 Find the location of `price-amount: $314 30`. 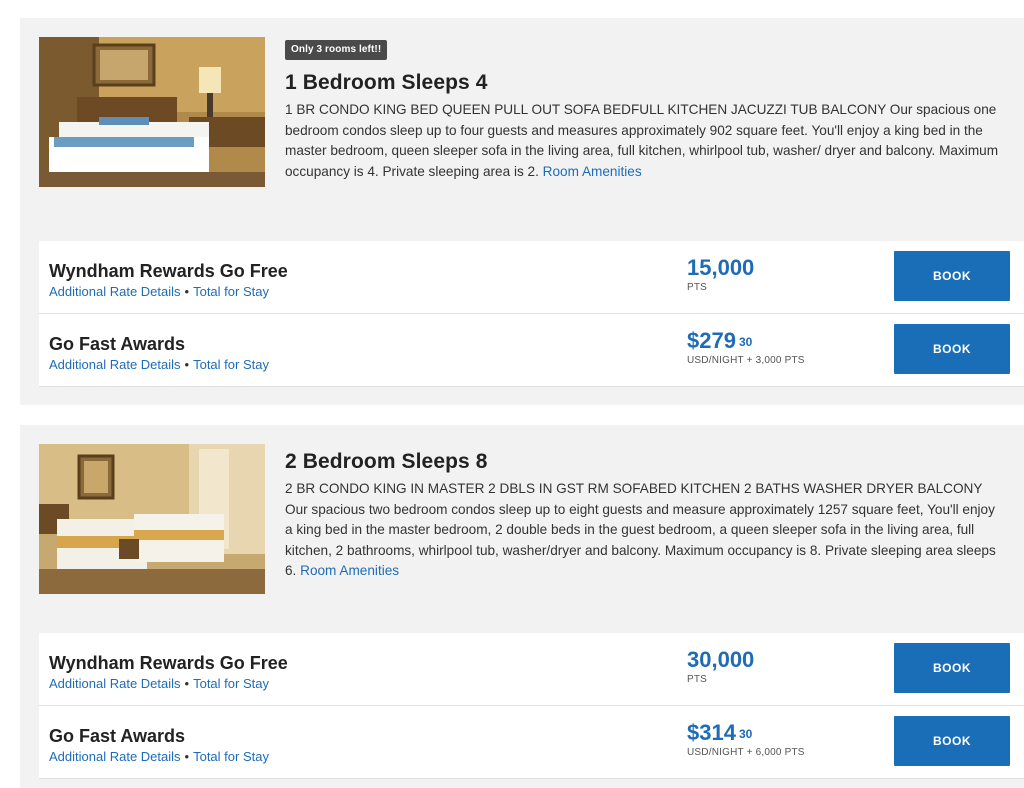

price-amount: $314 30 is located at coordinates (746, 733).